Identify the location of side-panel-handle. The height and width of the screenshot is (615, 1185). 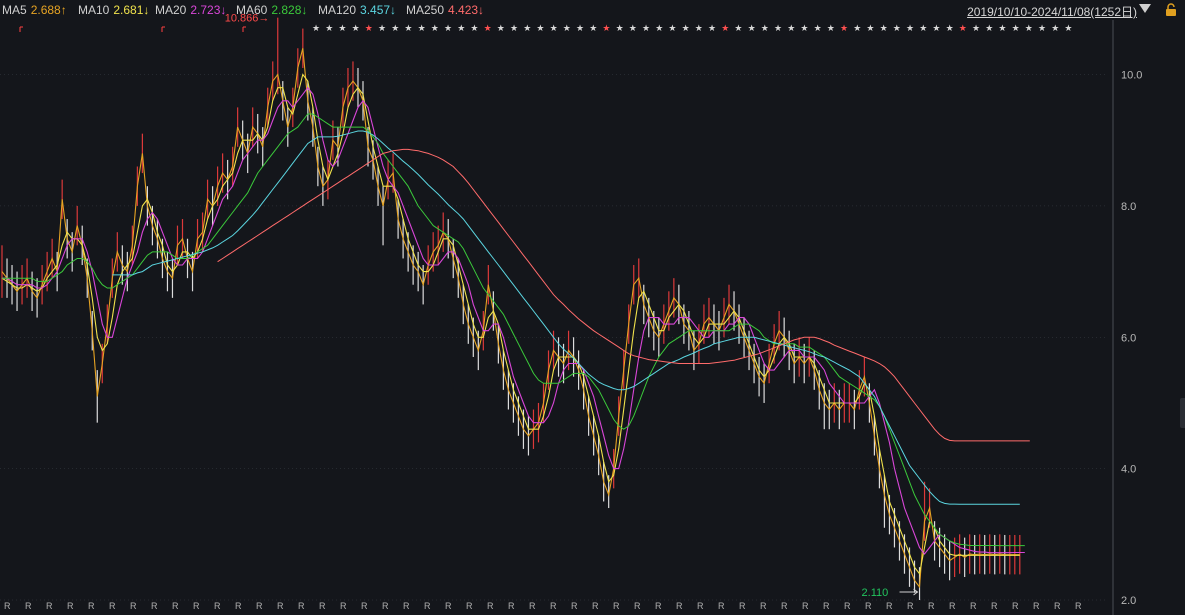
(1182, 413).